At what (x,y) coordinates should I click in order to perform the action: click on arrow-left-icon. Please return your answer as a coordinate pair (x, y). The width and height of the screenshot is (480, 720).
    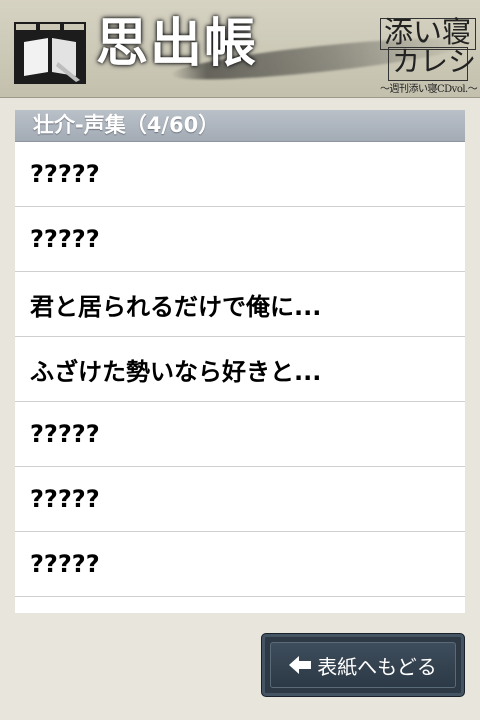
    Looking at the image, I should click on (300, 665).